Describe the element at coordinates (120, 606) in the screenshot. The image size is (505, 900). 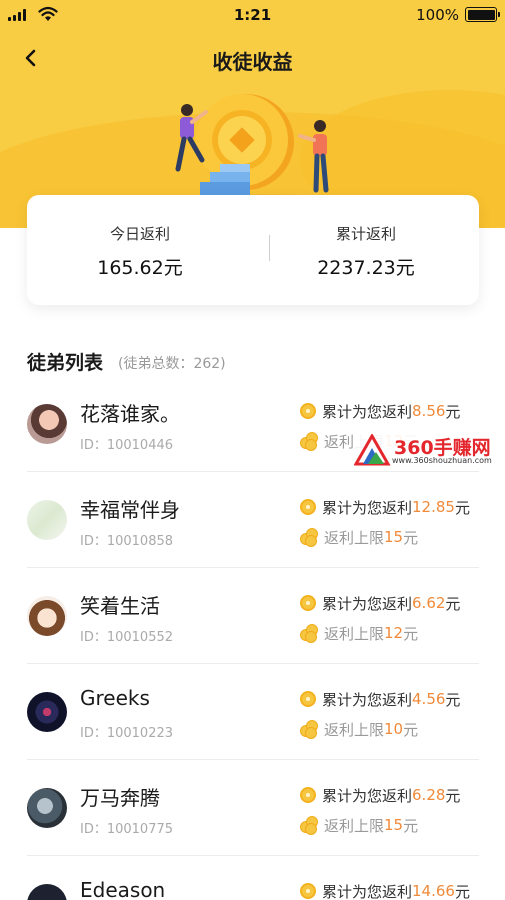
I see `disciple-name: 笑着生活` at that location.